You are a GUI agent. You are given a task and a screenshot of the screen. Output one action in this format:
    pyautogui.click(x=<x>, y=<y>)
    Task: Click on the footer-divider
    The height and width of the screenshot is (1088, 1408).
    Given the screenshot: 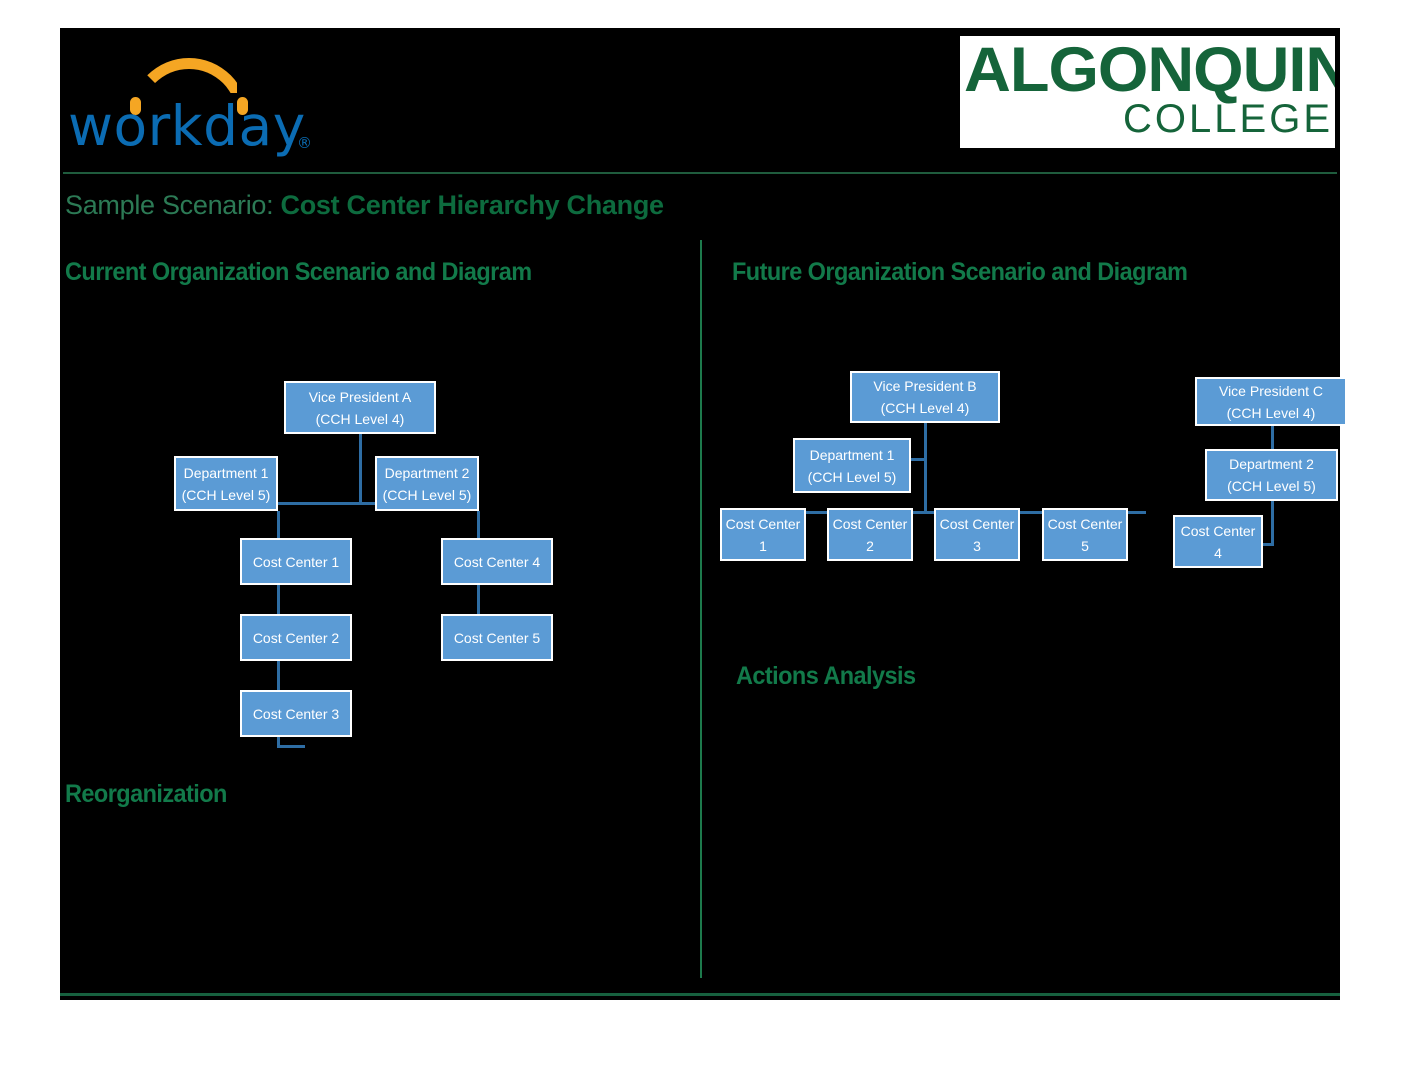 What is the action you would take?
    pyautogui.click(x=700, y=994)
    